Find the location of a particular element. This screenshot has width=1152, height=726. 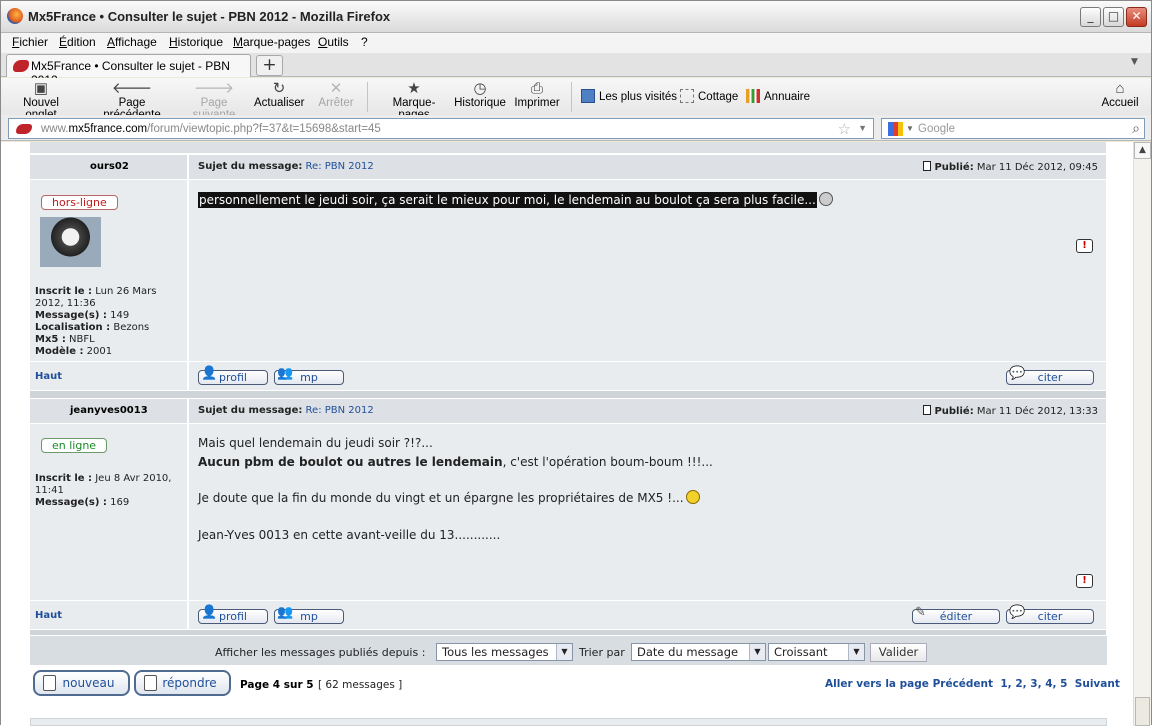

time-filter-select: Tous les messages ▼ is located at coordinates (504, 652).